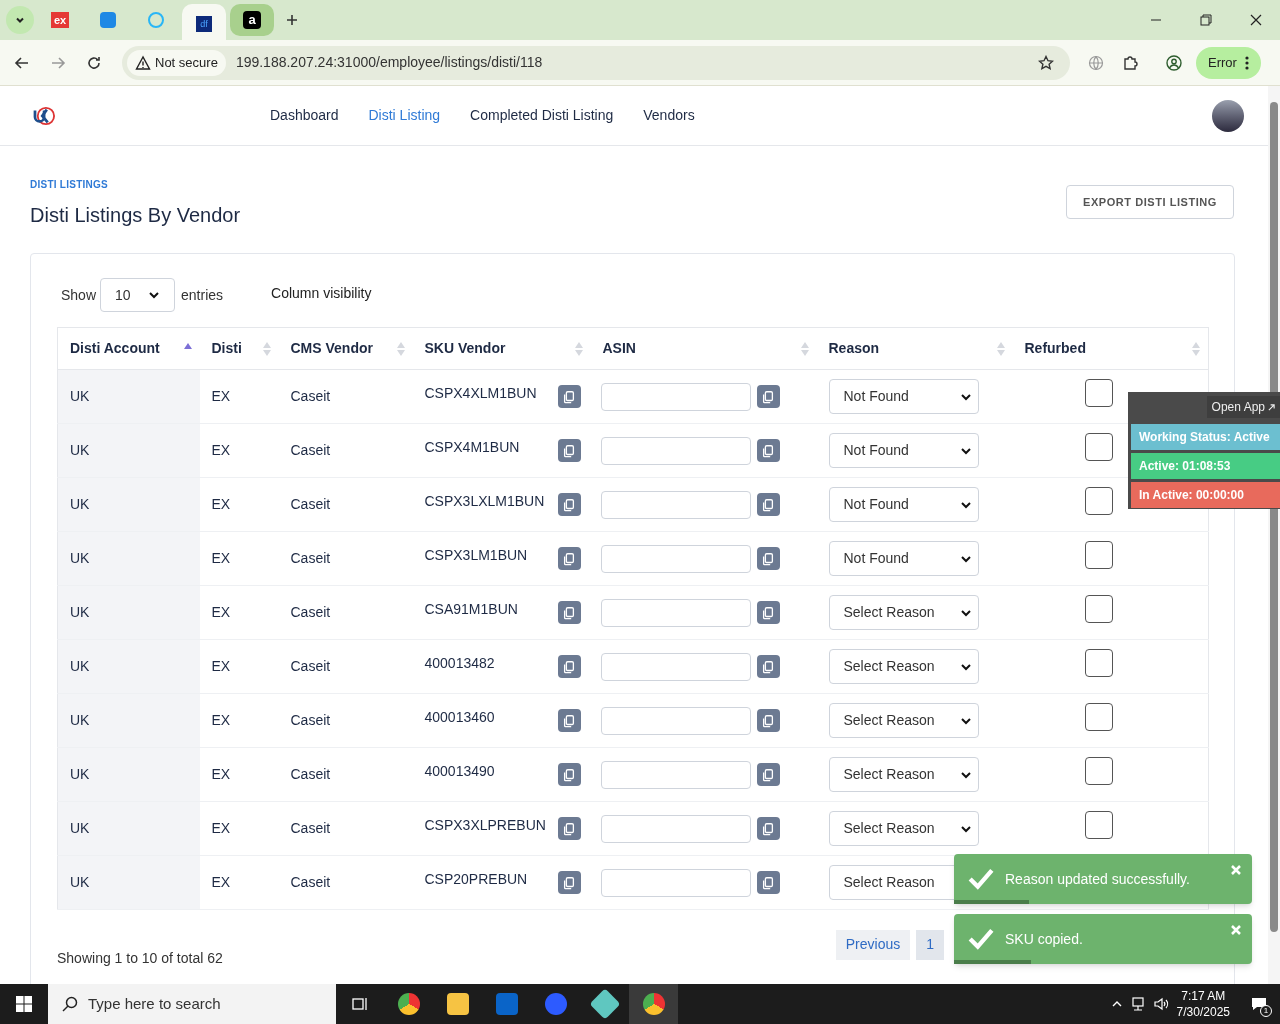 The image size is (1280, 1024). I want to click on copy-icon, so click(569, 504).